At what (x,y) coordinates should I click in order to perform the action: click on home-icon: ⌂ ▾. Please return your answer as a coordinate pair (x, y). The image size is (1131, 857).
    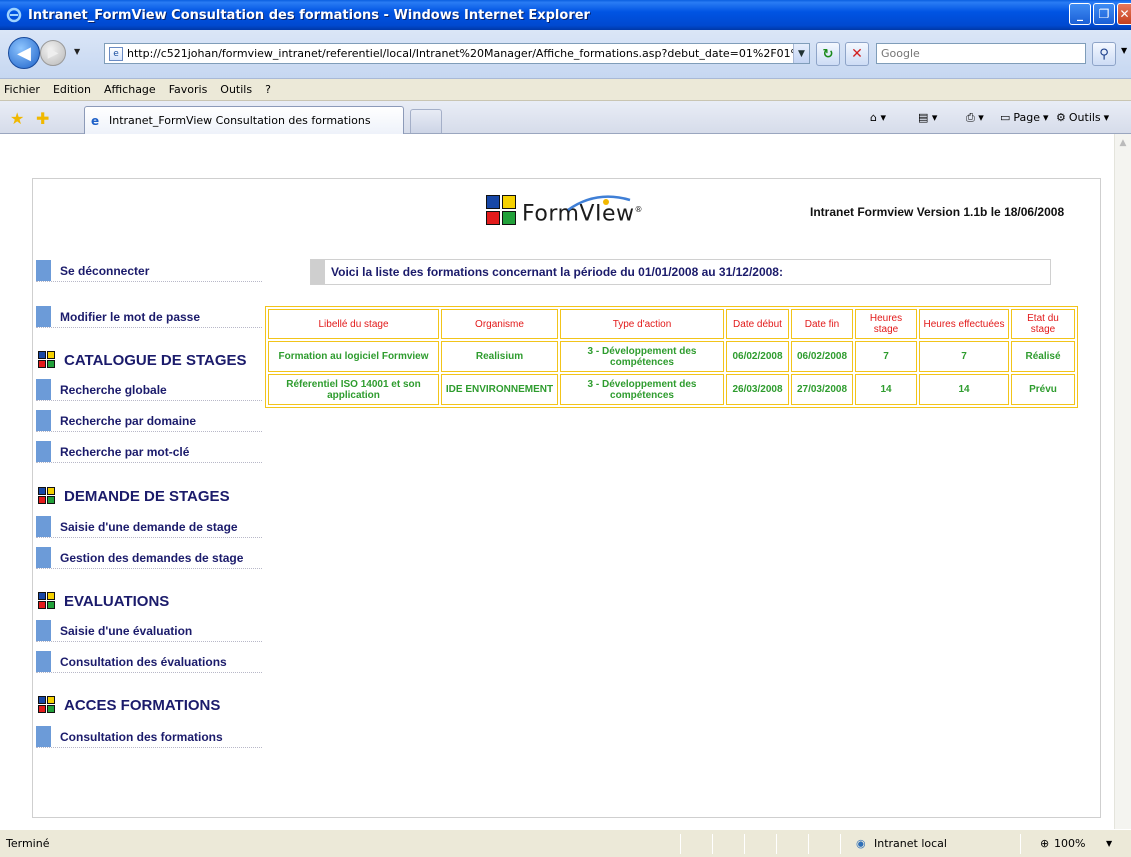
    Looking at the image, I should click on (878, 117).